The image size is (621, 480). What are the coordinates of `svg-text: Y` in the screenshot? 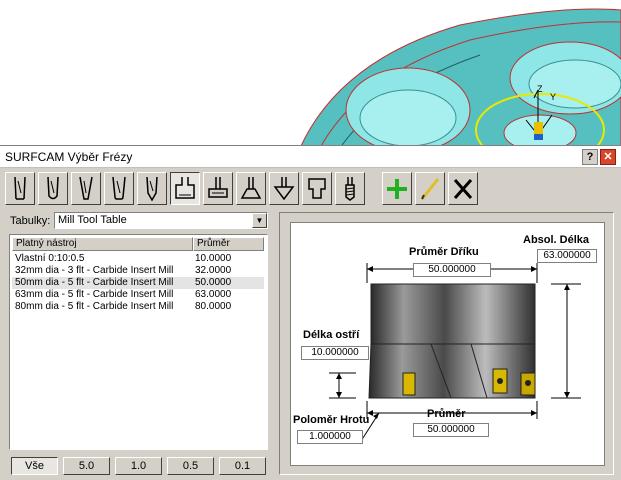 It's located at (553, 97).